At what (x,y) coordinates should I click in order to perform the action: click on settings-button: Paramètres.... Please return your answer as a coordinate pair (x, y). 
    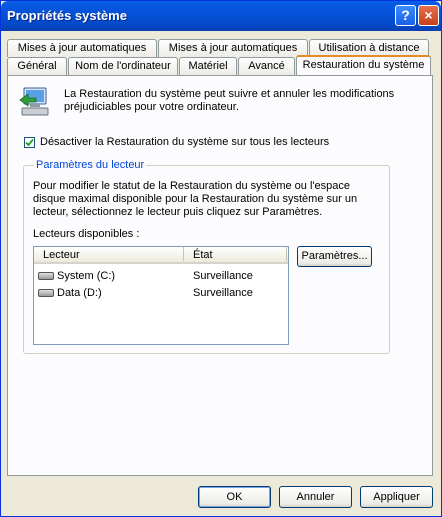
    Looking at the image, I should click on (334, 256).